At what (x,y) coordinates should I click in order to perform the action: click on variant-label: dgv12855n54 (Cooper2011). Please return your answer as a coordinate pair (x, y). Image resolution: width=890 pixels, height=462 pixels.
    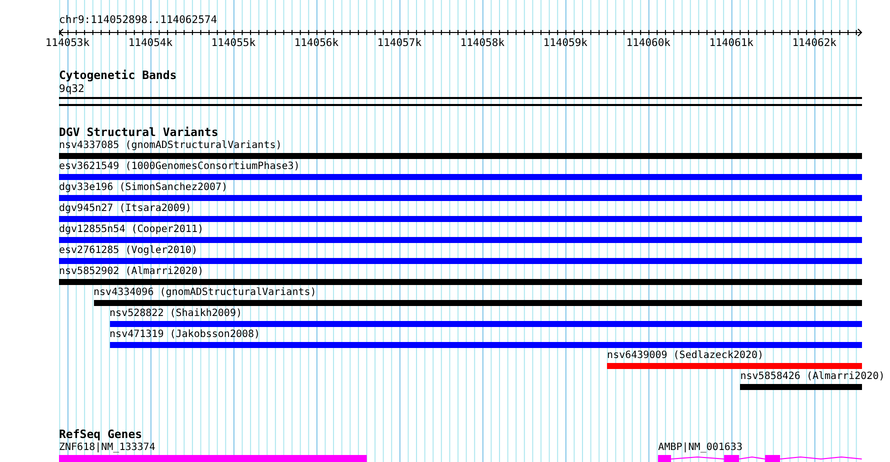
    Looking at the image, I should click on (131, 230).